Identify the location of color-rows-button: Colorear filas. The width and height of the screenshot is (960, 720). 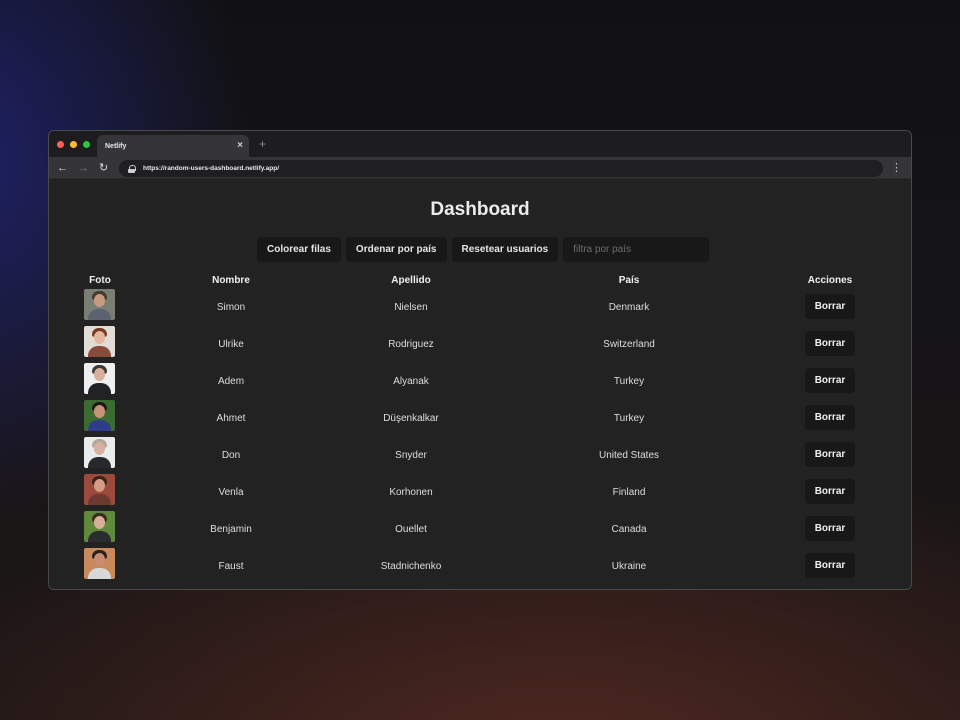
(299, 249).